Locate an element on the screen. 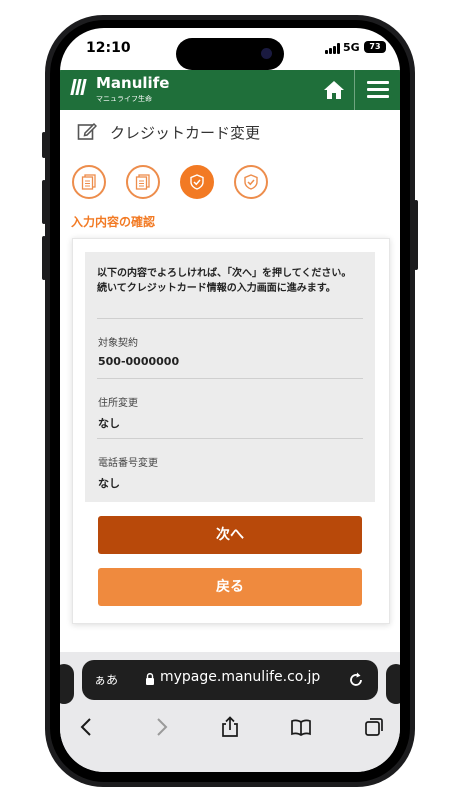 The image size is (460, 800). back-arrow-icon is located at coordinates (87, 727).